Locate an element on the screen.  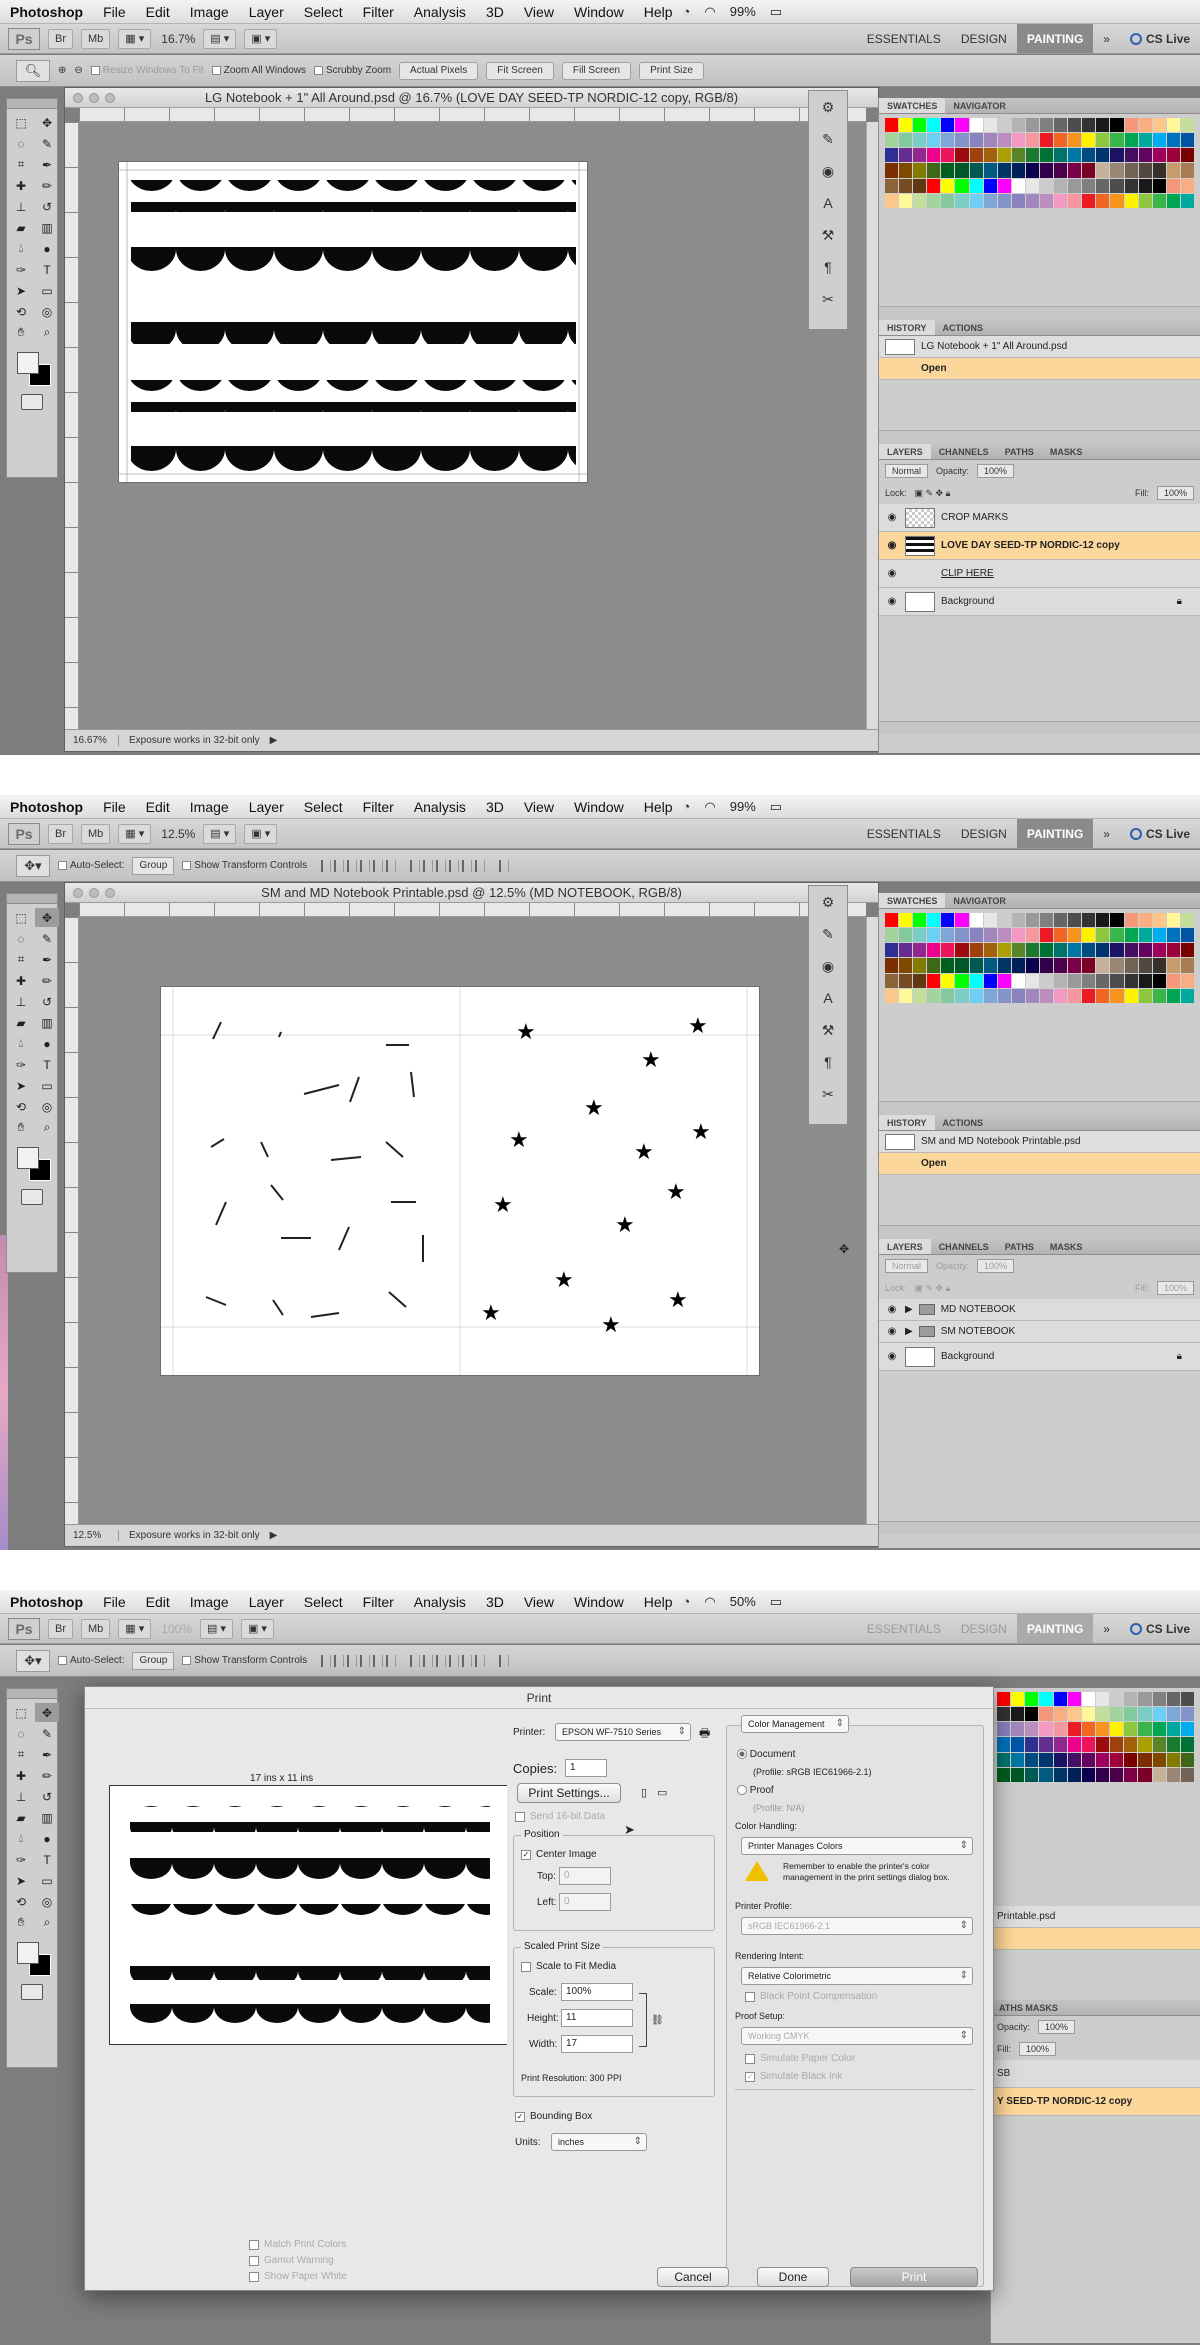
auto-align-button is located at coordinates (504, 865).